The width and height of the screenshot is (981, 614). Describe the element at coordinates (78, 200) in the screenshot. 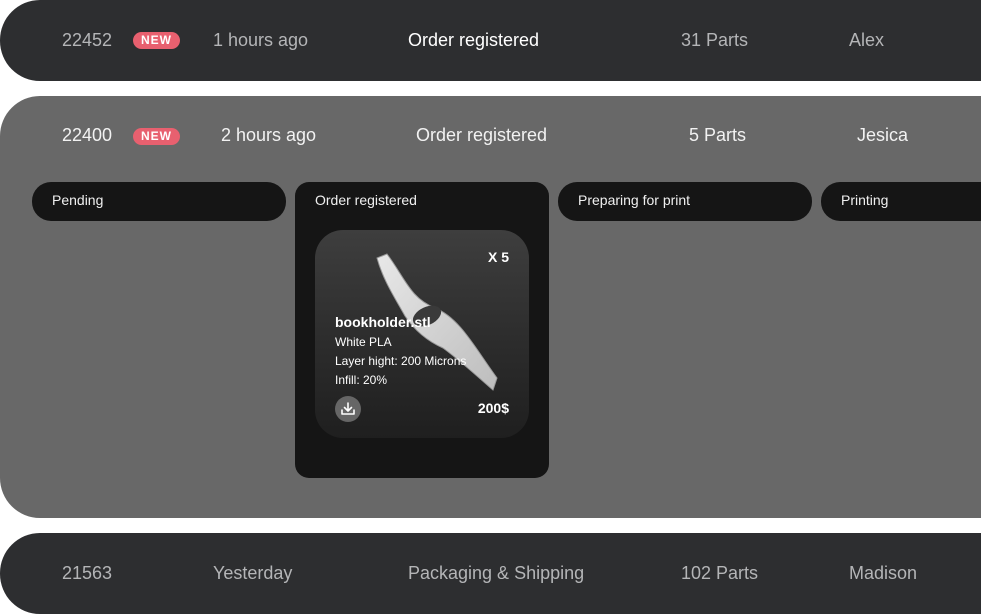

I see `stage-label: Pending` at that location.